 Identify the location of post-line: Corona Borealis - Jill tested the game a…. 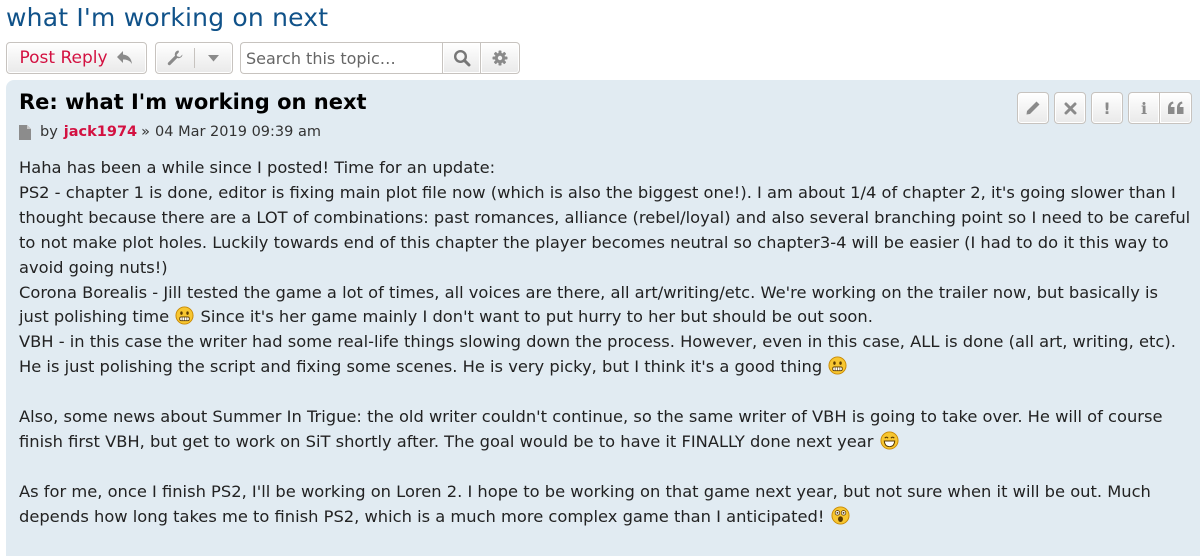
(605, 306).